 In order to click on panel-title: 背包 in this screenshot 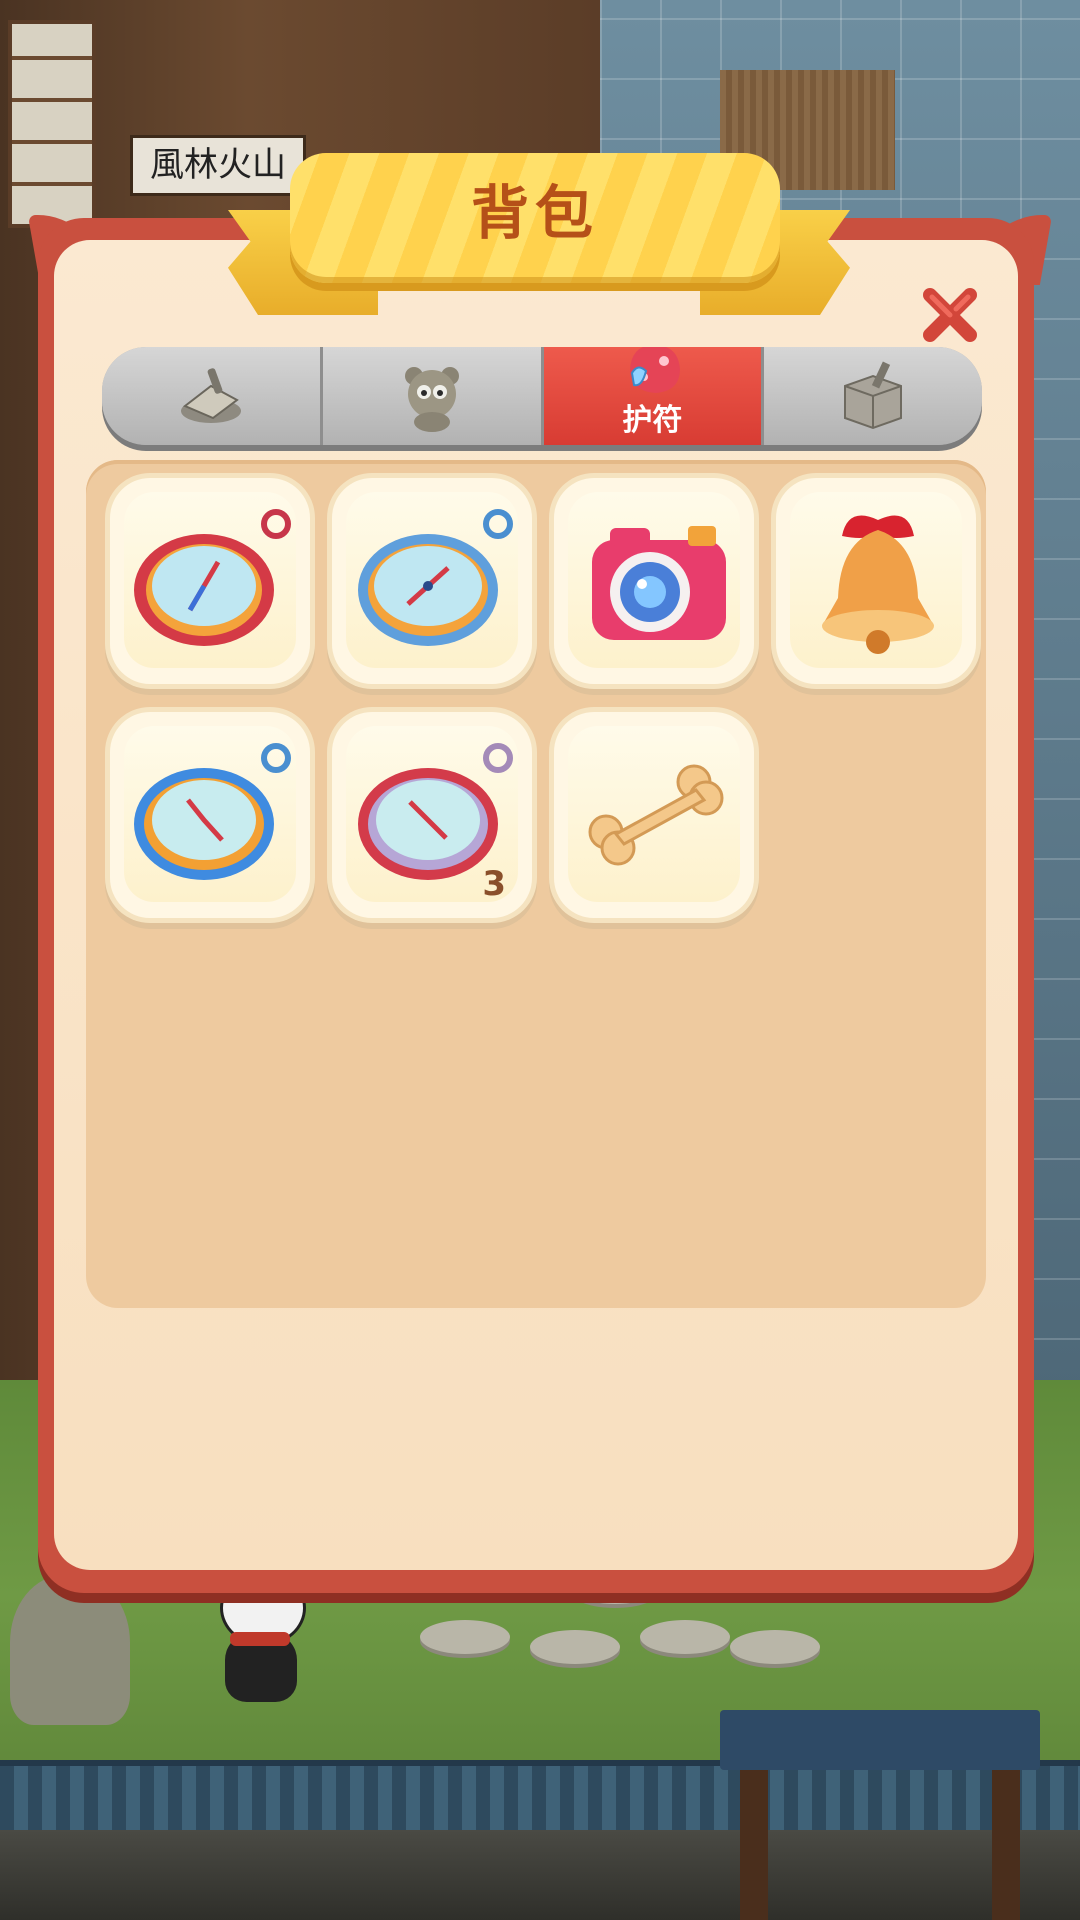, I will do `click(534, 213)`.